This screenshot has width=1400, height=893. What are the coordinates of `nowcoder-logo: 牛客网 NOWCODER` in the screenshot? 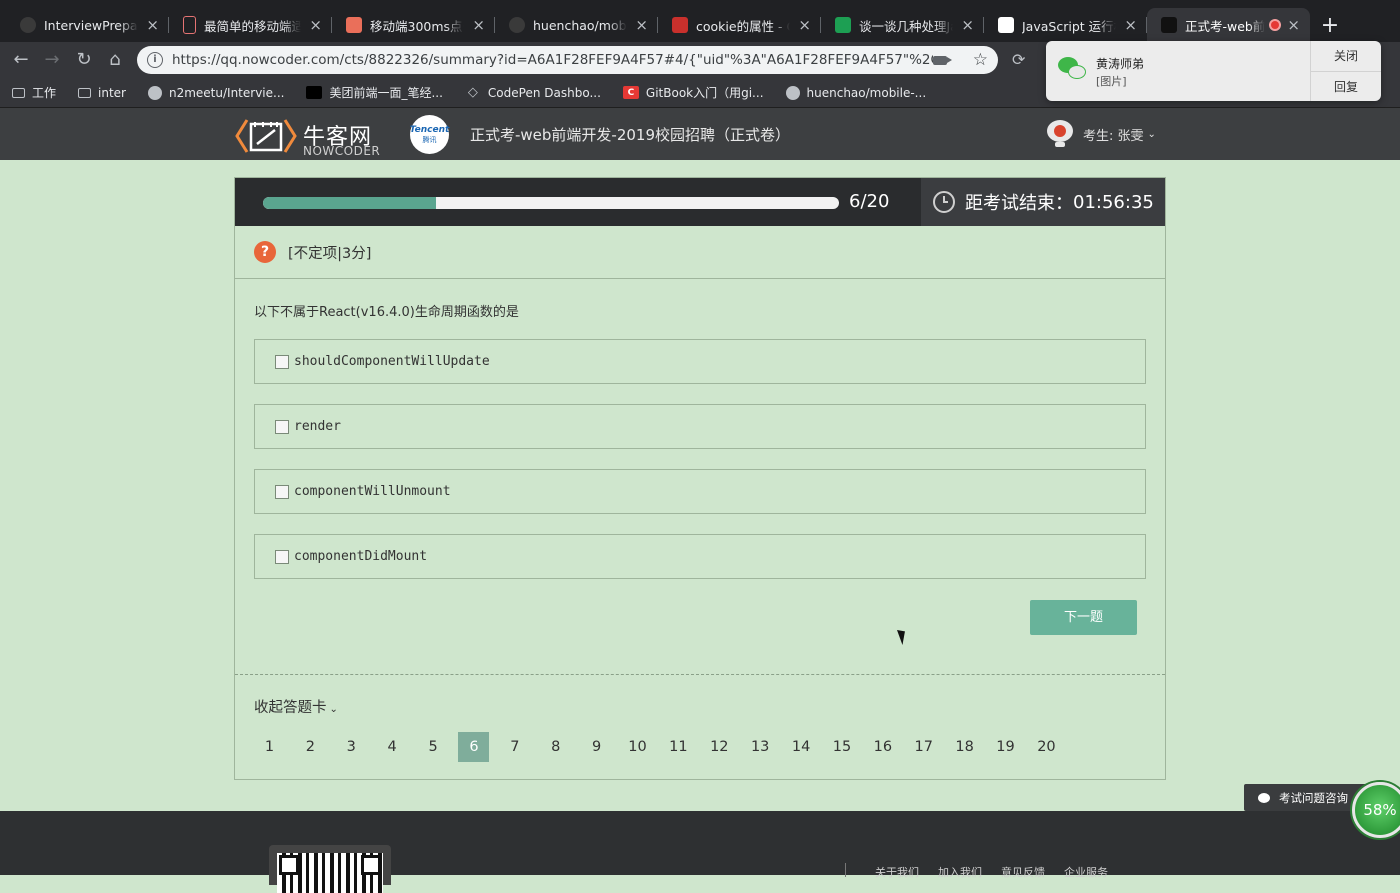 It's located at (308, 136).